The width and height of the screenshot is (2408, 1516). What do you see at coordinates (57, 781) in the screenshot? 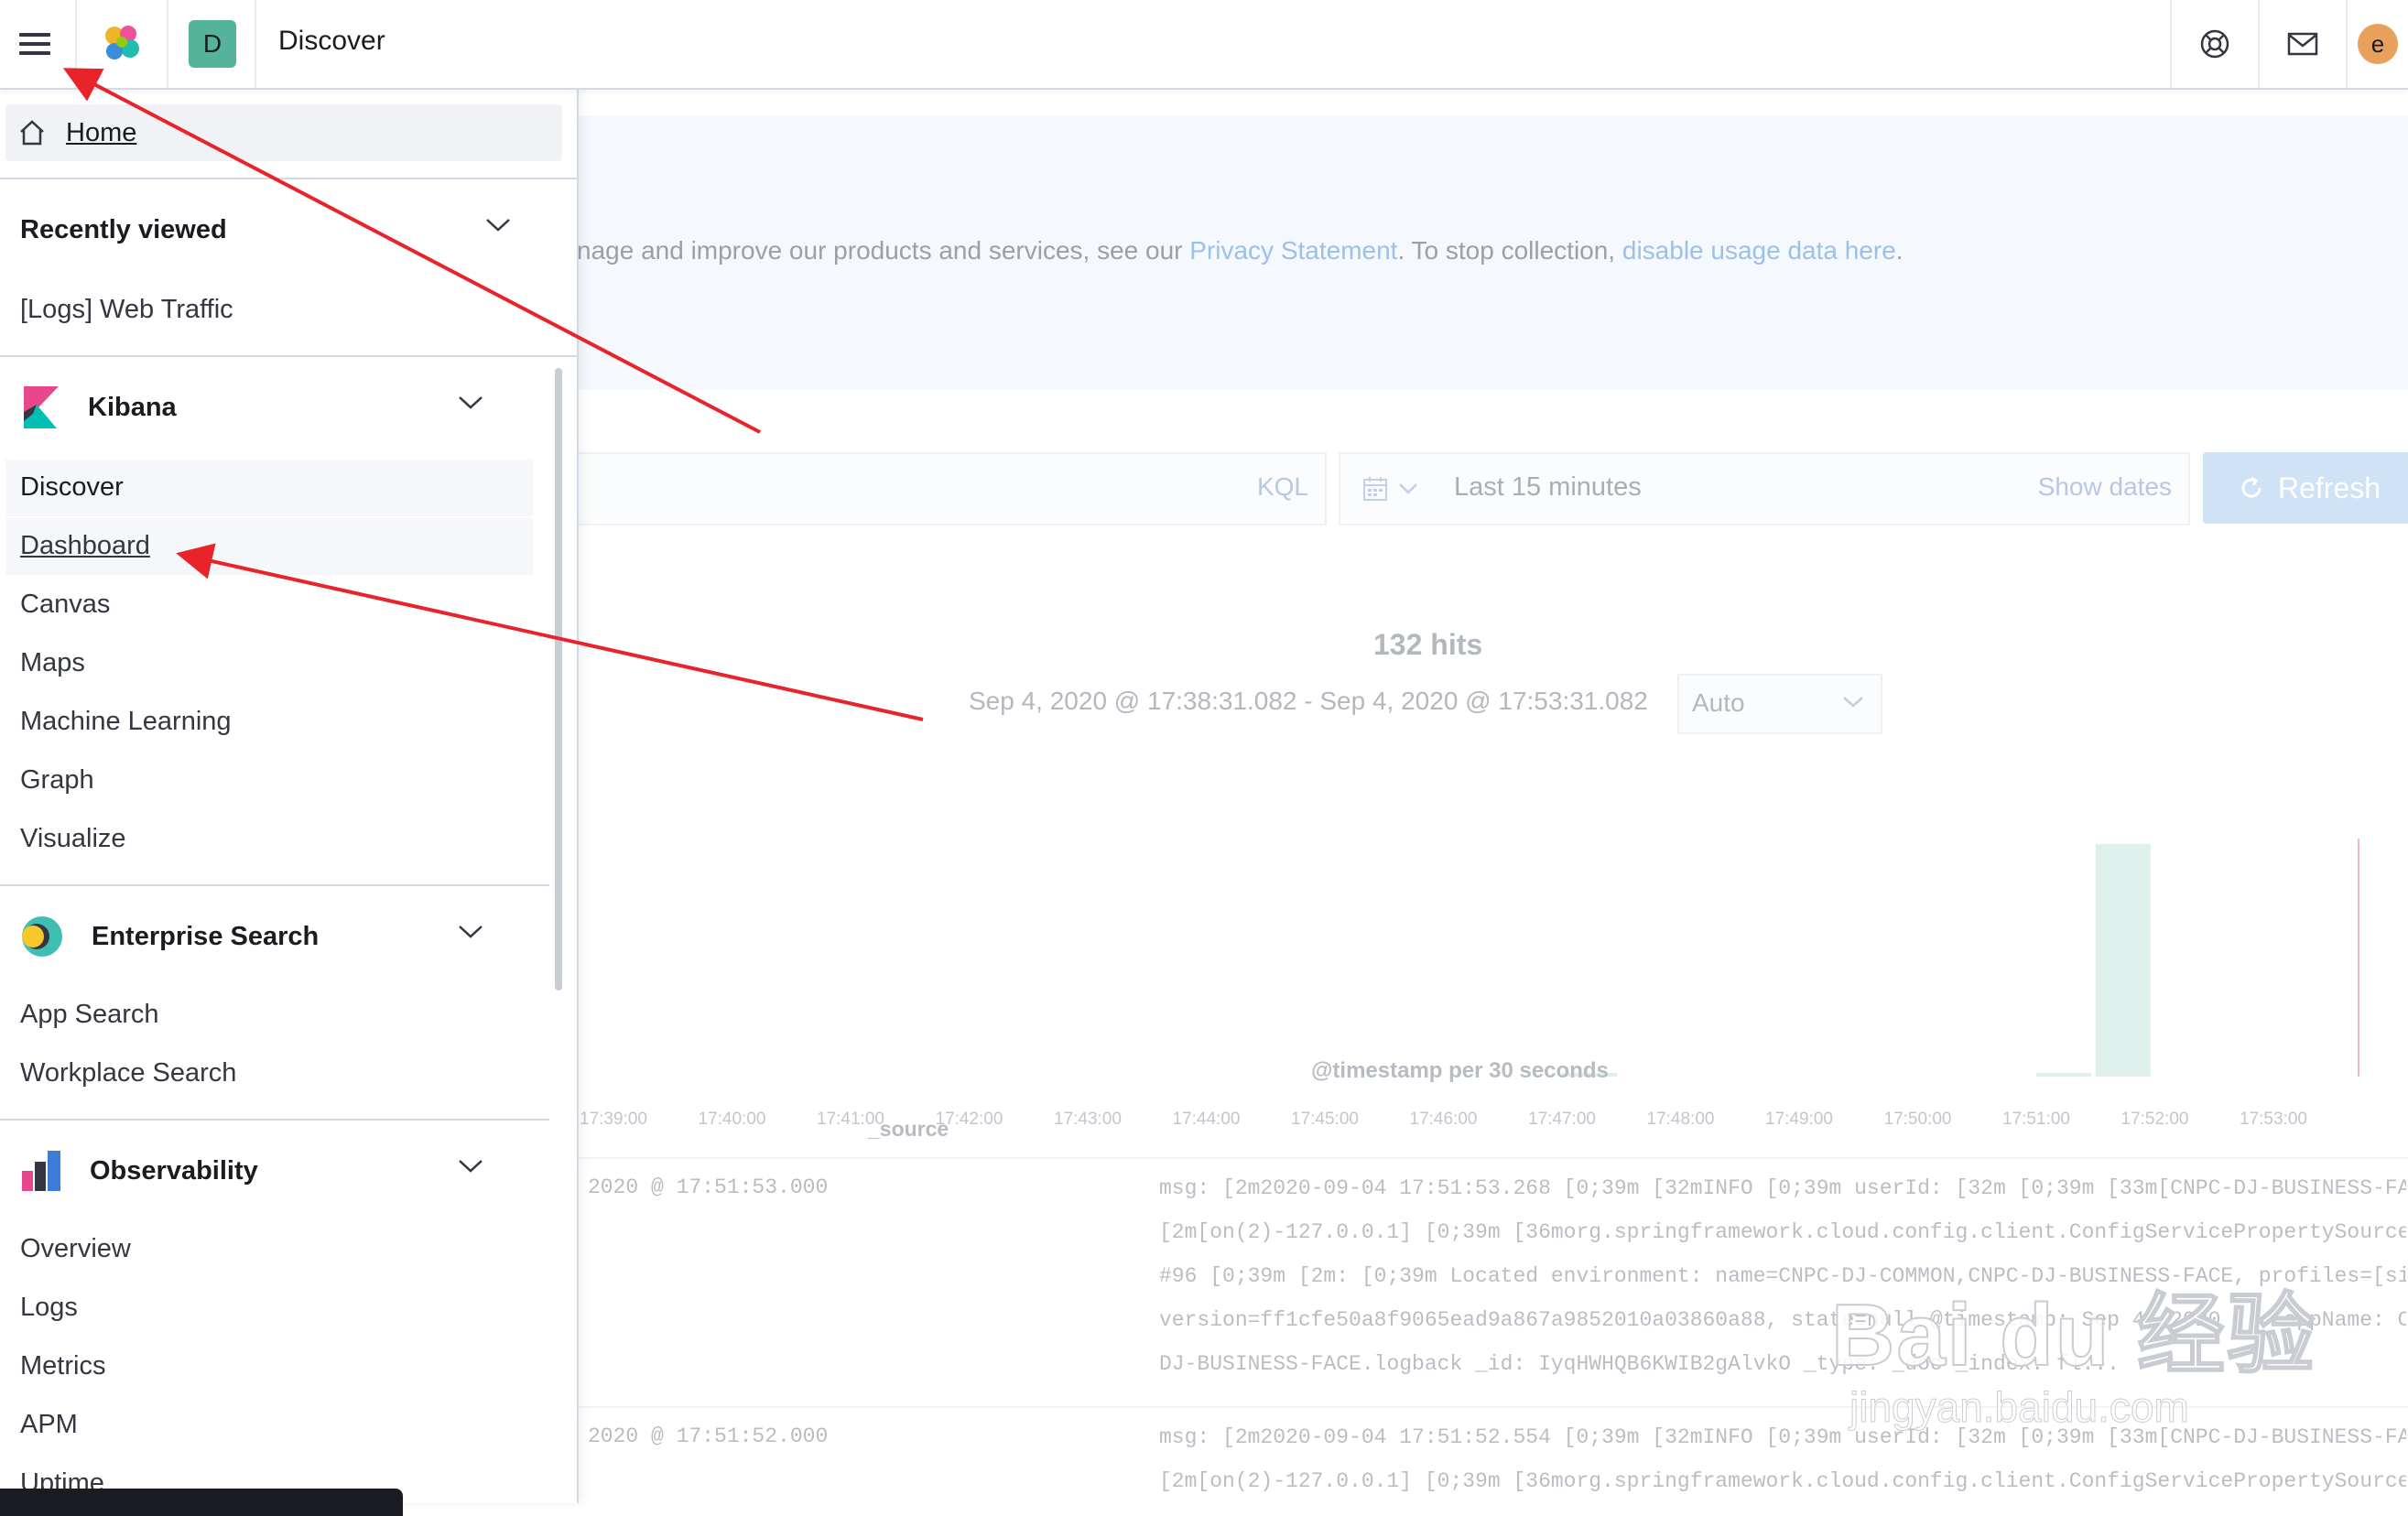
I see `nav-item-graph: Graph` at bounding box center [57, 781].